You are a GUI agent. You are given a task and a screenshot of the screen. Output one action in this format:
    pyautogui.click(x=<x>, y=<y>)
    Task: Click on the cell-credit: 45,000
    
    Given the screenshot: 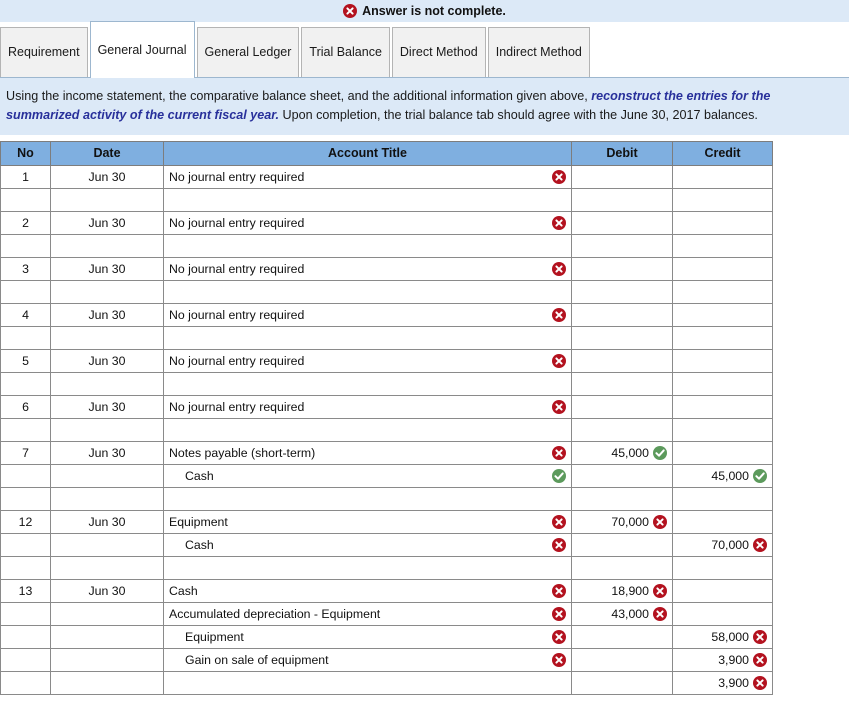 What is the action you would take?
    pyautogui.click(x=722, y=475)
    